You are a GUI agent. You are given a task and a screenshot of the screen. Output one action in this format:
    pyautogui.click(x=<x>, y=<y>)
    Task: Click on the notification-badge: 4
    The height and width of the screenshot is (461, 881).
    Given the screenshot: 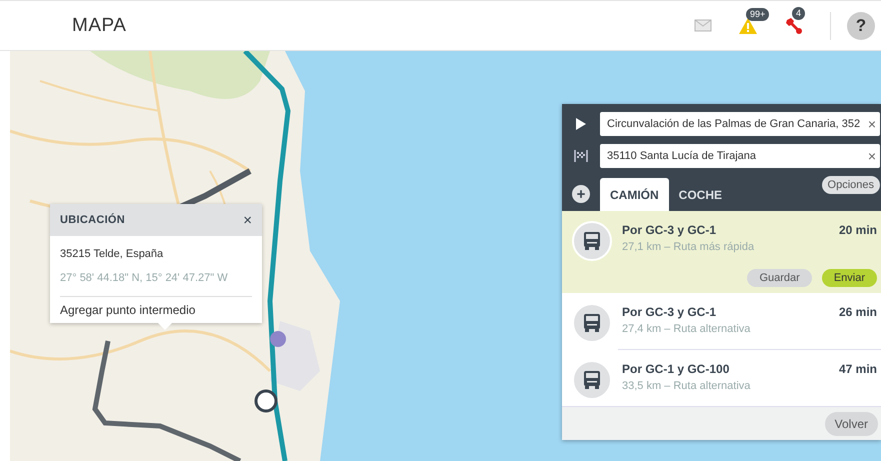 What is the action you would take?
    pyautogui.click(x=799, y=13)
    